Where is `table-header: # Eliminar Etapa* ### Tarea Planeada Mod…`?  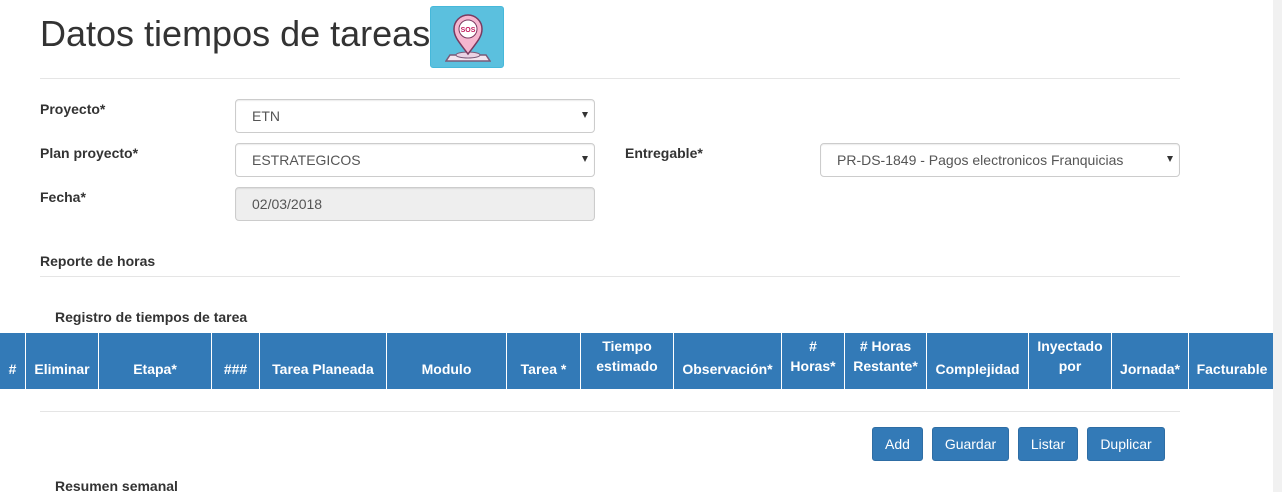
table-header: # Eliminar Etapa* ### Tarea Planeada Mod… is located at coordinates (637, 361).